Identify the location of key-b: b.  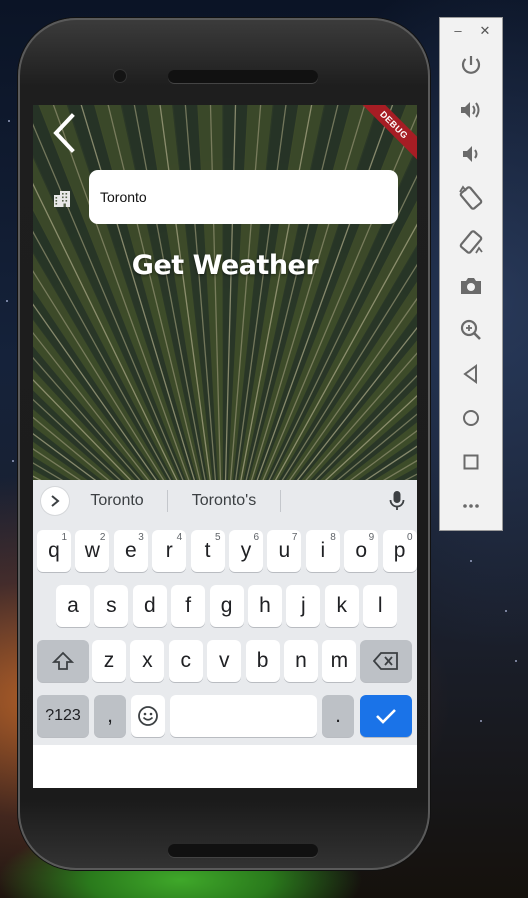
(262, 661).